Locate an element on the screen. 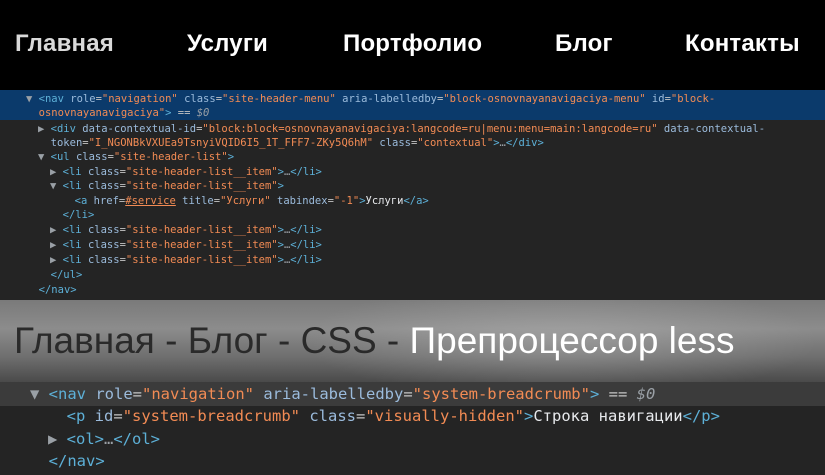 The image size is (825, 475). code-token-val: "contextual" is located at coordinates (455, 143).